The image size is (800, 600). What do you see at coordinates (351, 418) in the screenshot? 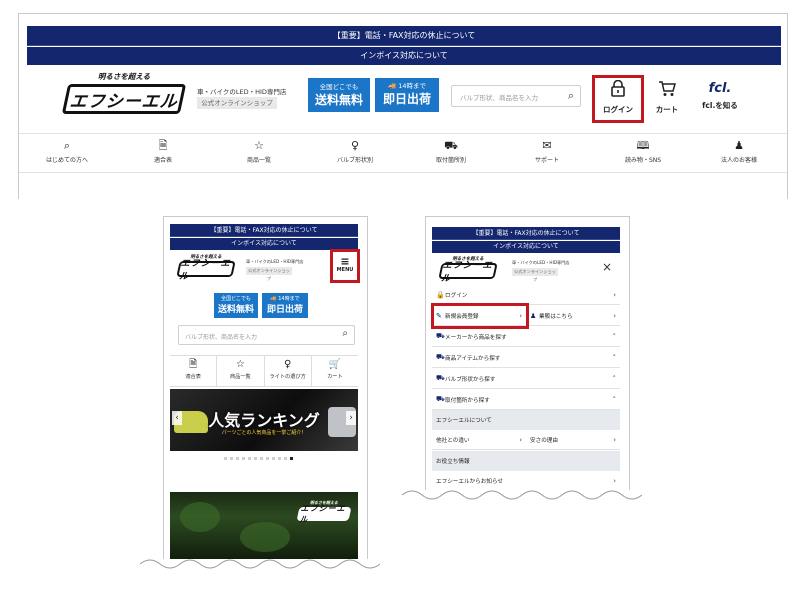
I see `next-slide-arrow: ›` at bounding box center [351, 418].